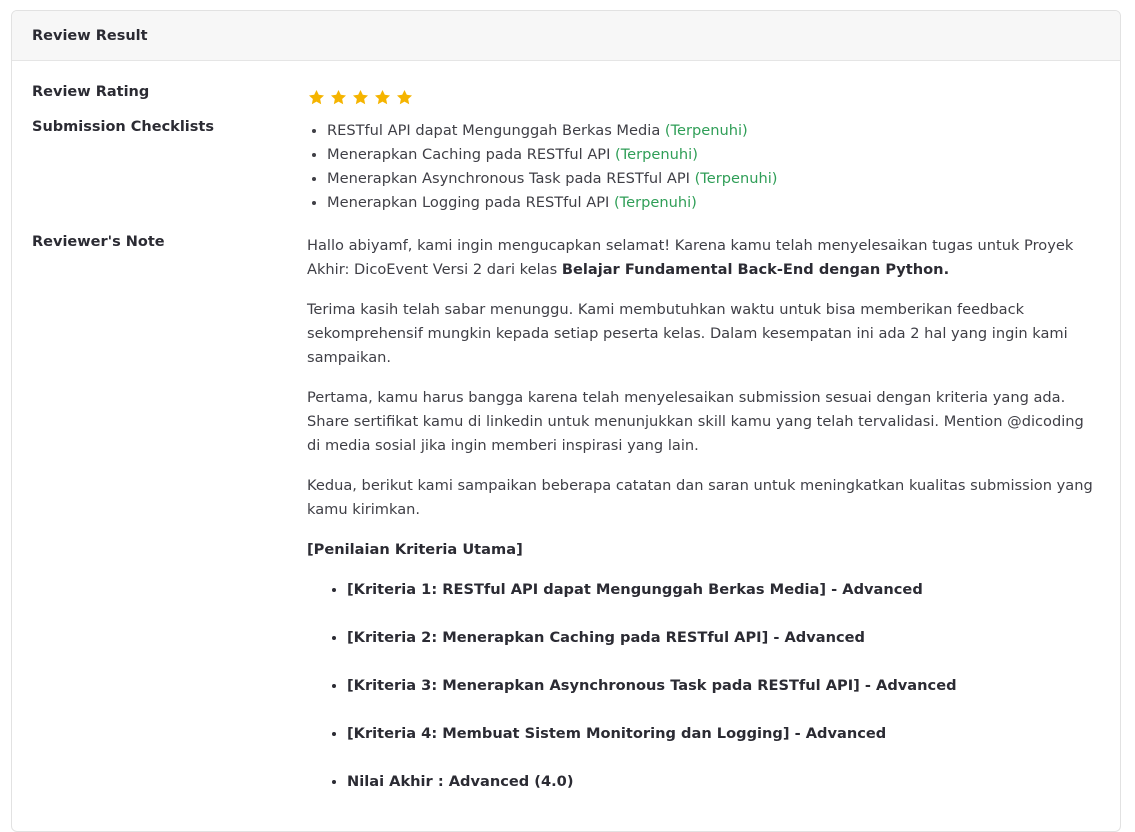 Image resolution: width=1135 pixels, height=832 pixels. Describe the element at coordinates (123, 127) in the screenshot. I see `submission-checklist-label: Submission Checklists` at that location.